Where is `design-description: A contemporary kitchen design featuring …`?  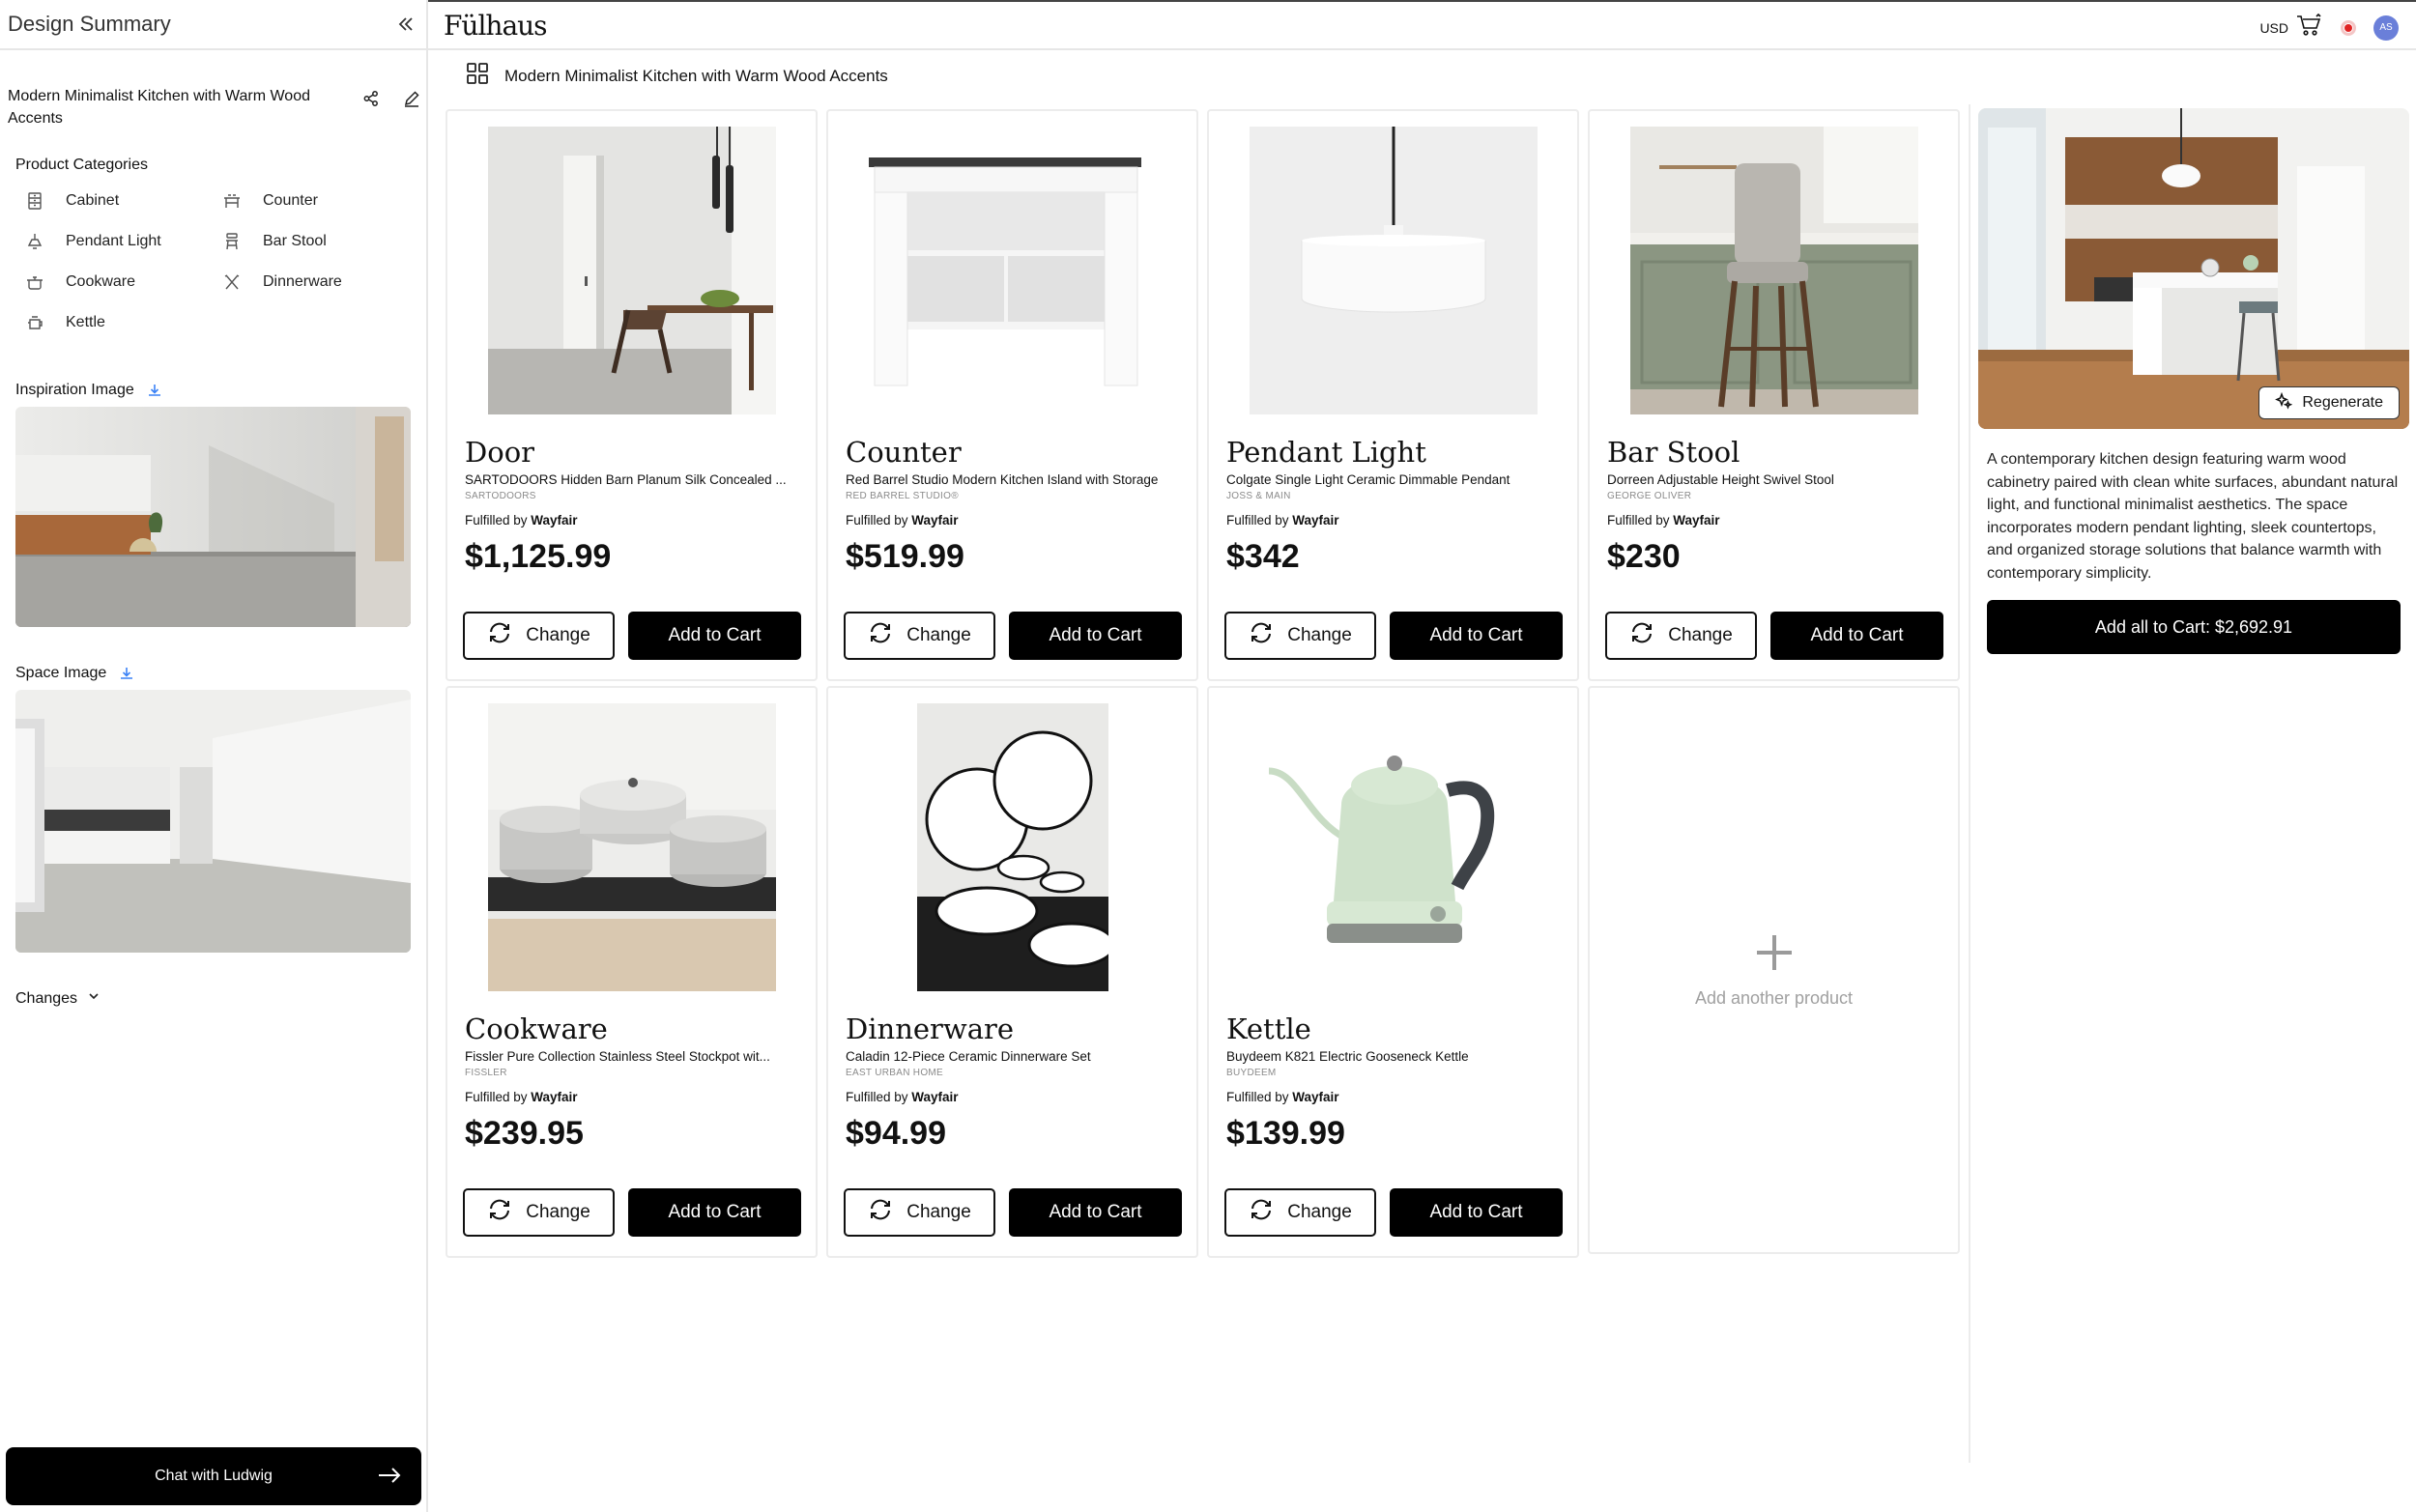 design-description: A contemporary kitchen design featuring … is located at coordinates (2193, 516).